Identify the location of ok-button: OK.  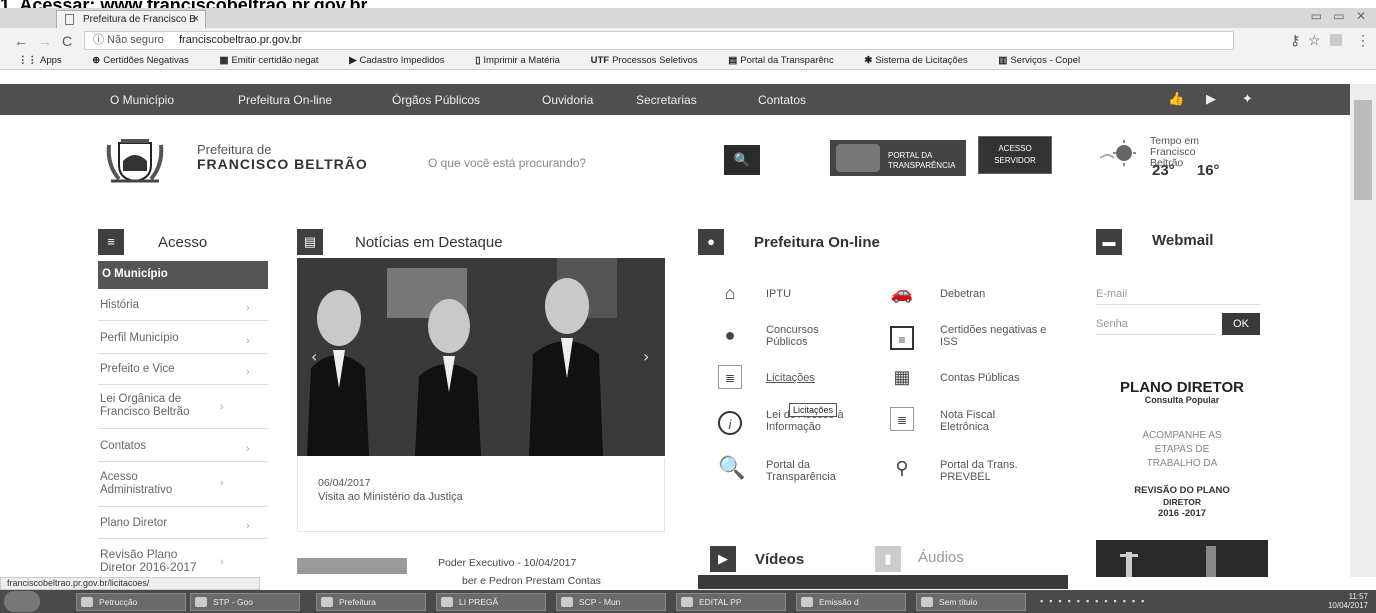
(1241, 324).